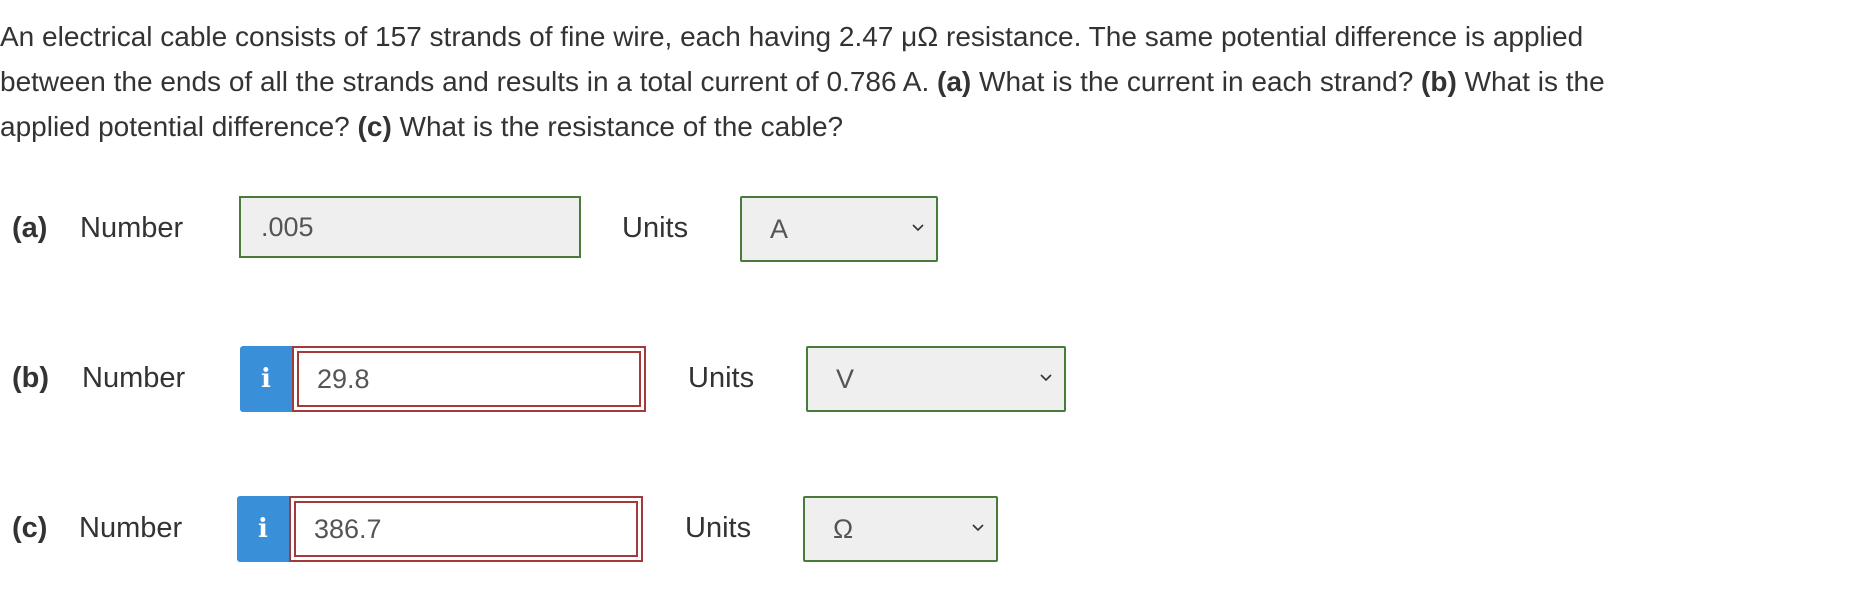 The height and width of the screenshot is (598, 1864). I want to click on part-c-value: 386.7, so click(466, 529).